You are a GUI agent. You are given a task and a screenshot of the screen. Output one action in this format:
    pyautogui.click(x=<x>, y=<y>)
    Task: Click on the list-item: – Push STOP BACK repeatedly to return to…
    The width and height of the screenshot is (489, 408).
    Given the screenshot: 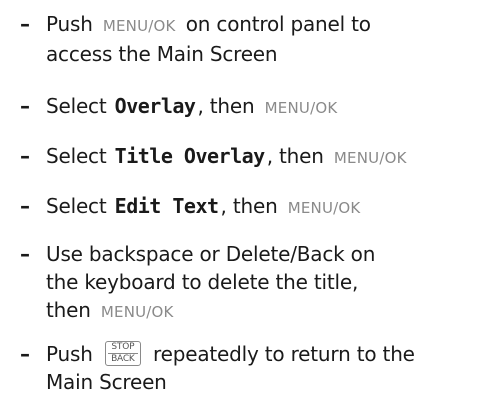 What is the action you would take?
    pyautogui.click(x=250, y=368)
    